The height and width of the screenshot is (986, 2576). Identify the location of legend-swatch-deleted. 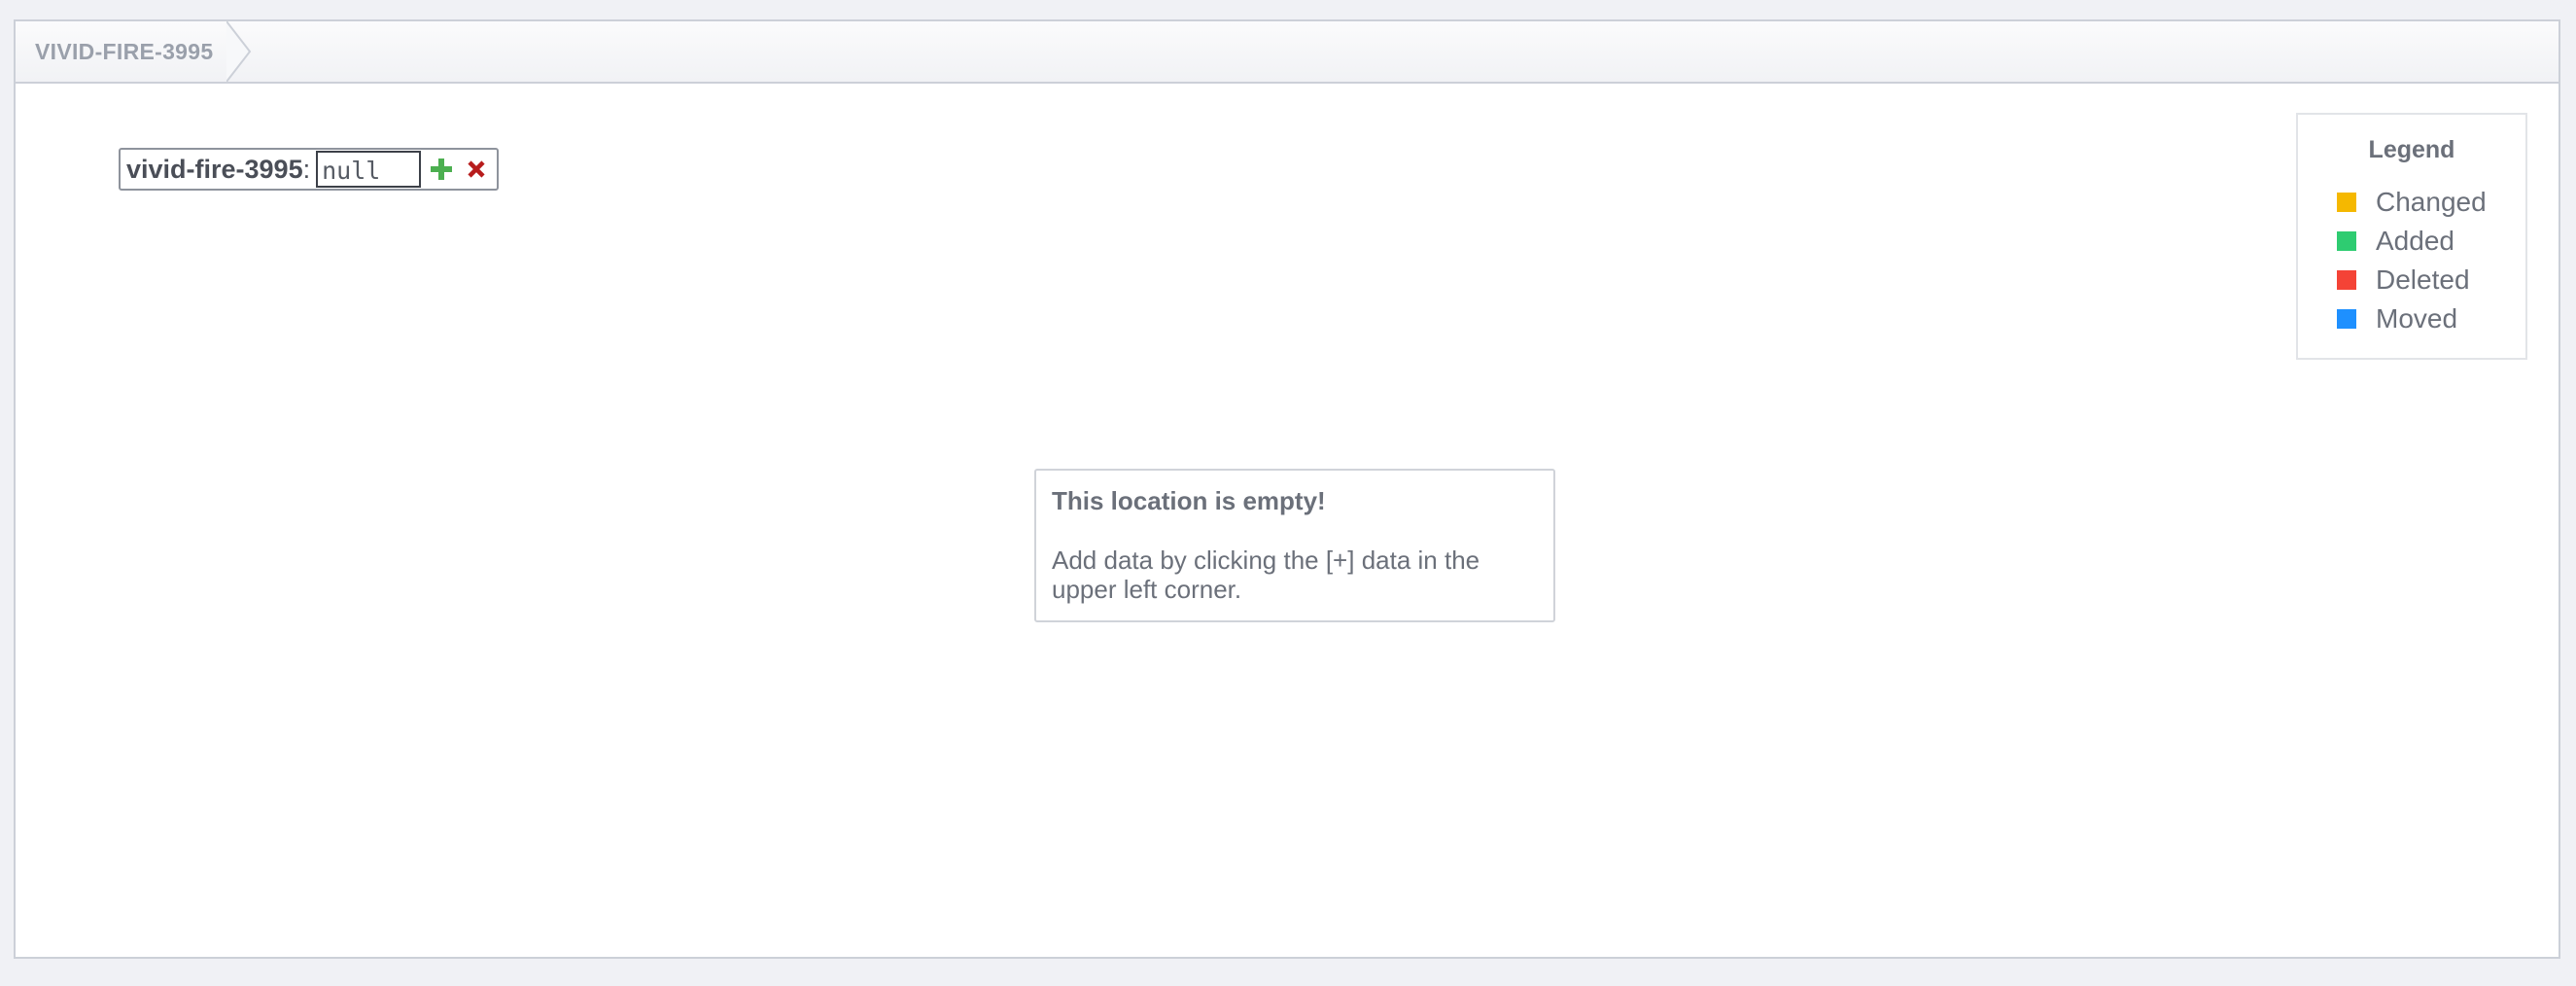
(2346, 280).